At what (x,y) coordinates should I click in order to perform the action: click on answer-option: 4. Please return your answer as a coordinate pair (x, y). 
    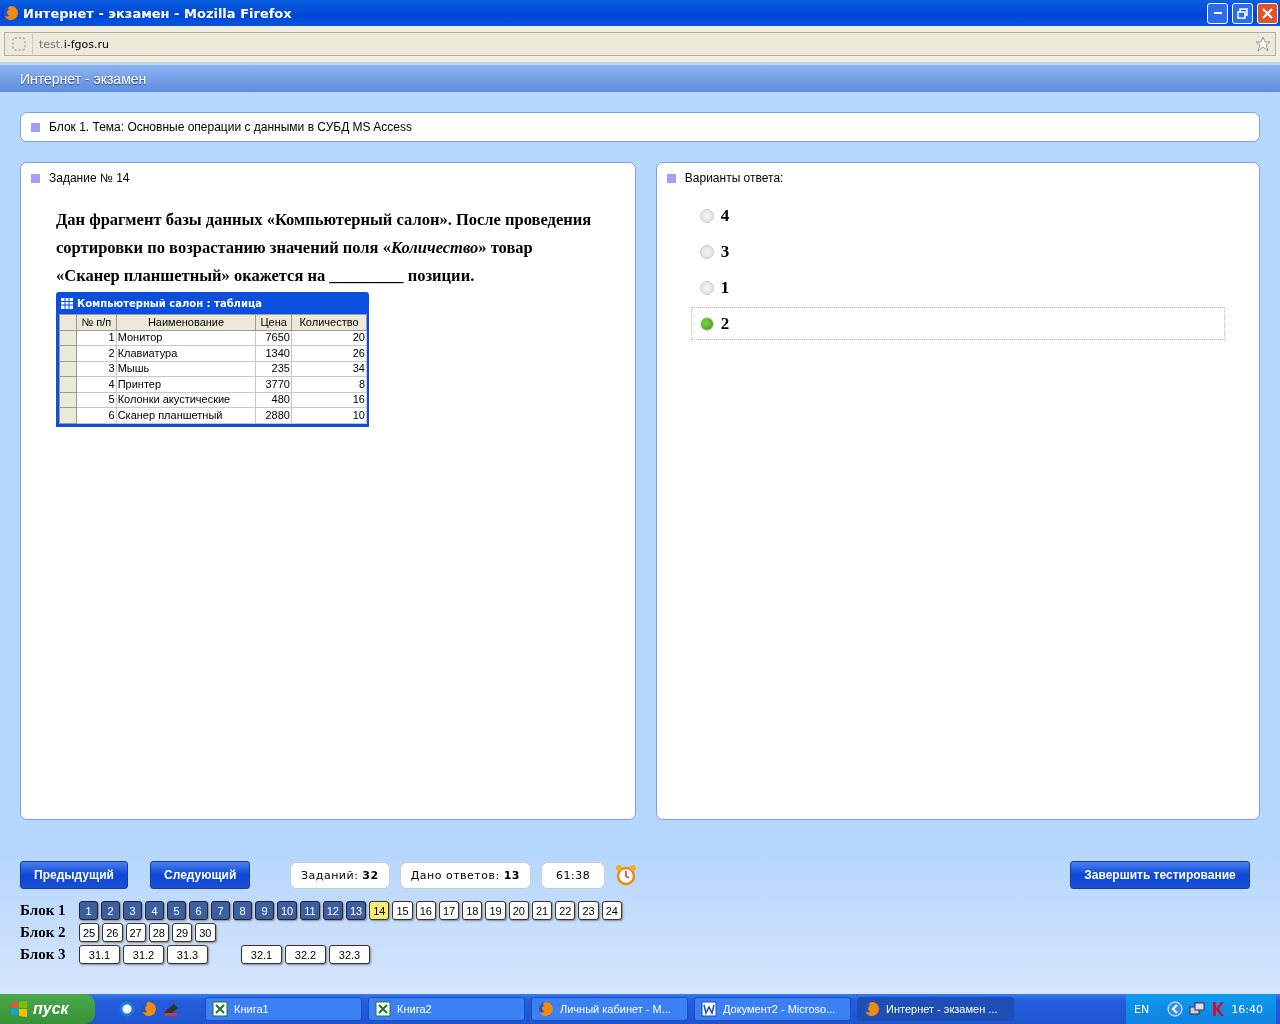
    Looking at the image, I should click on (957, 215).